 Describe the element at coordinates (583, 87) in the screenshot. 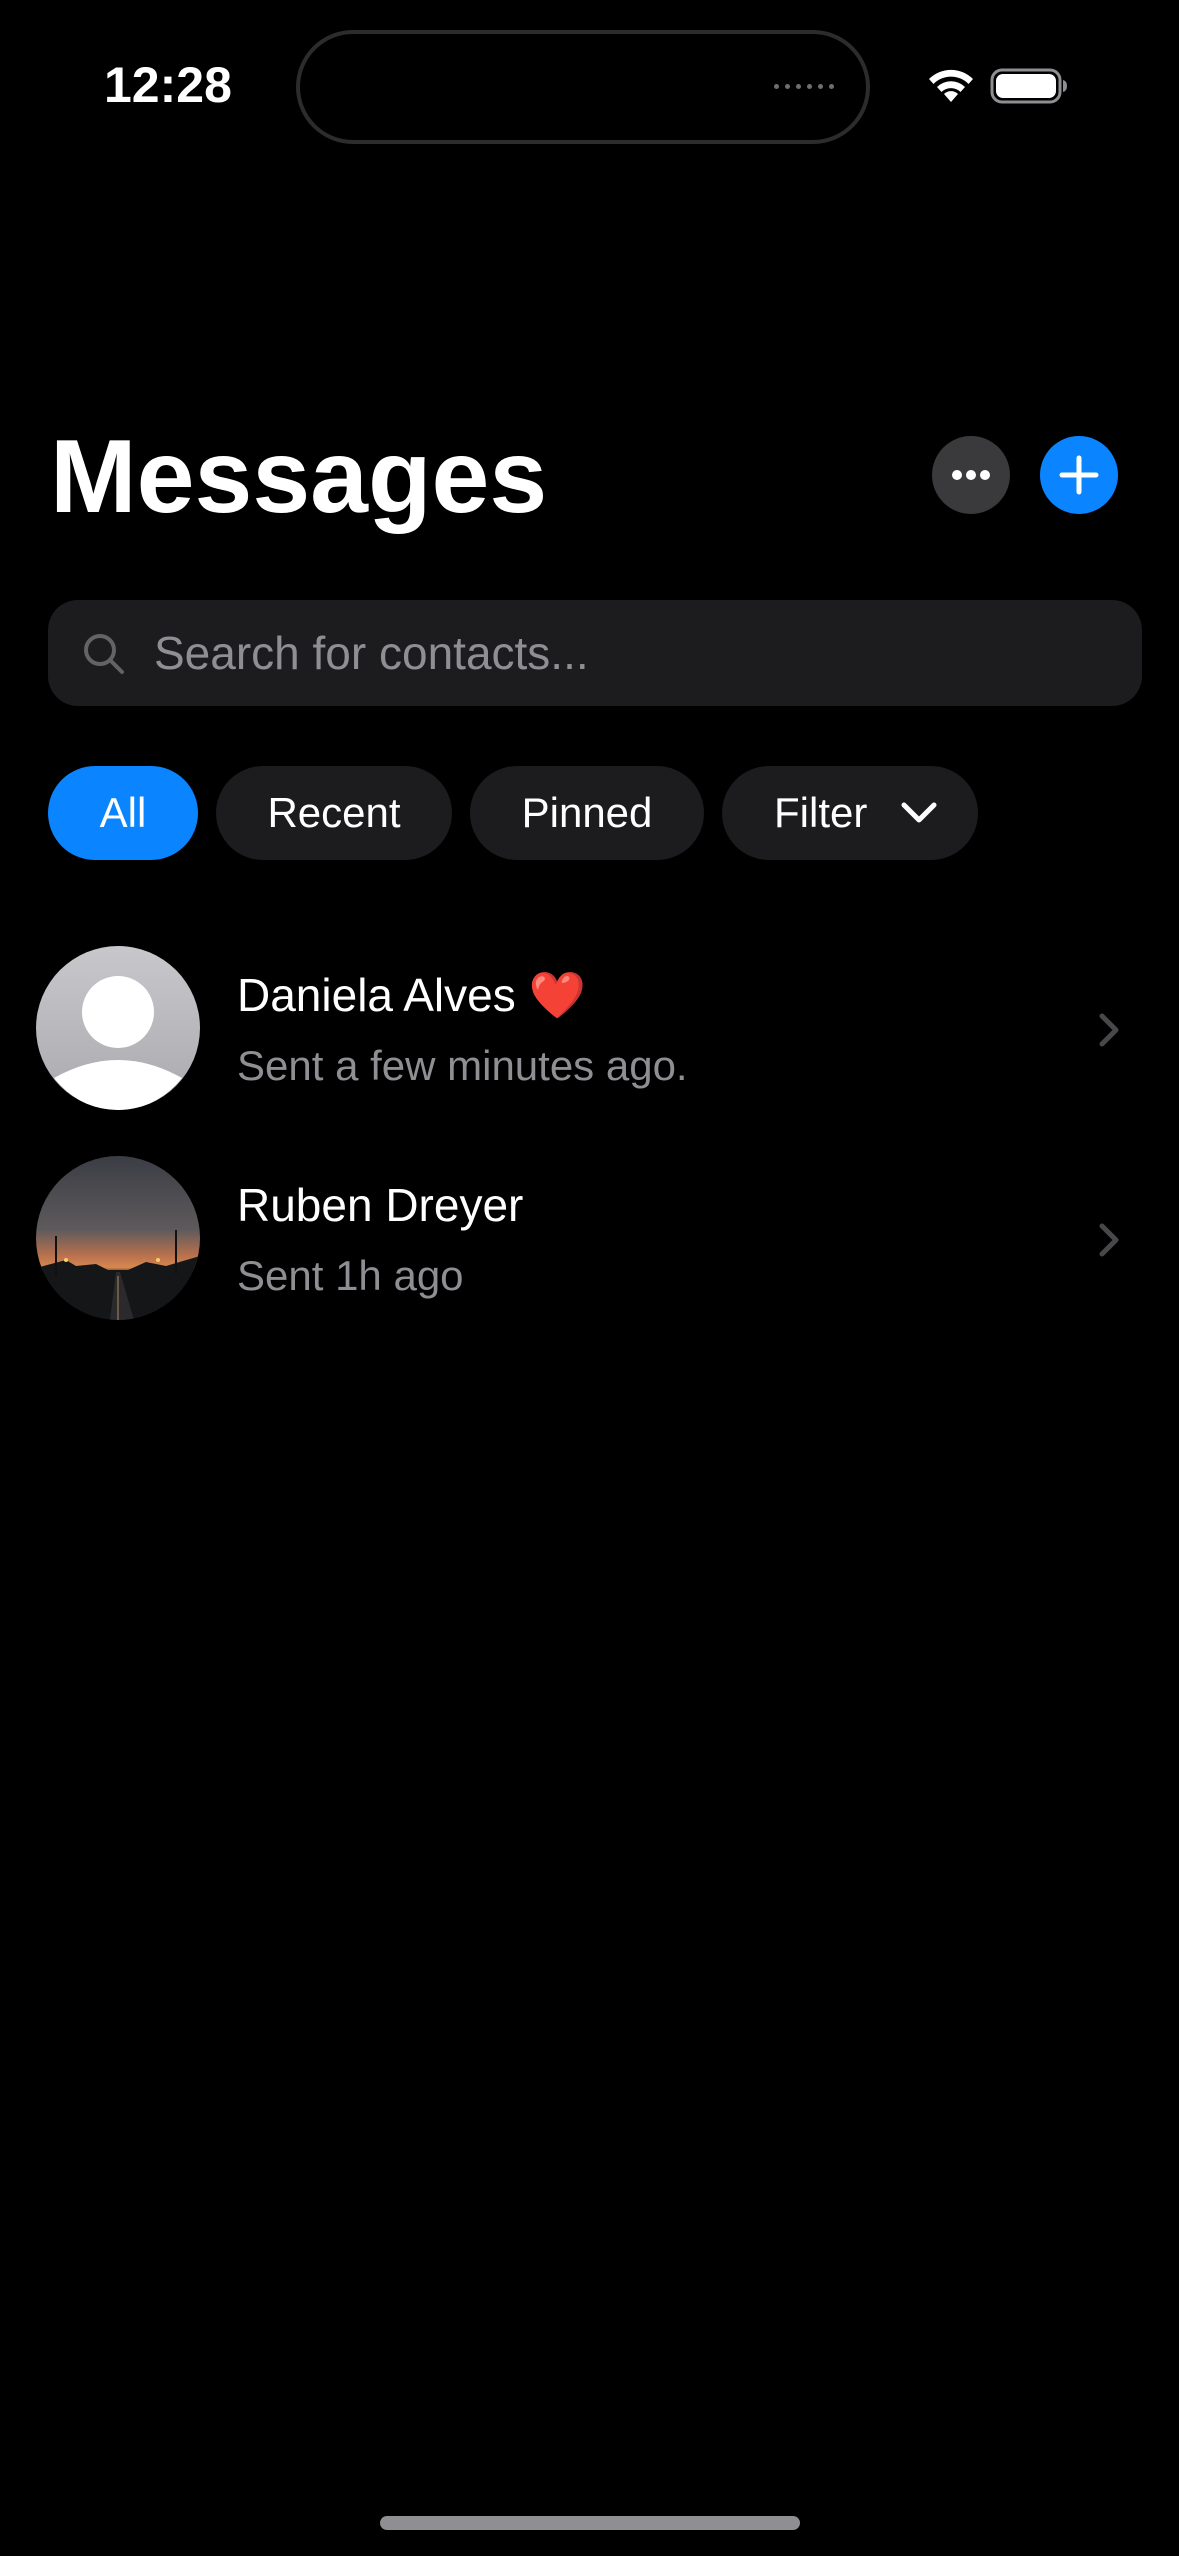

I see `dynamic-island` at that location.